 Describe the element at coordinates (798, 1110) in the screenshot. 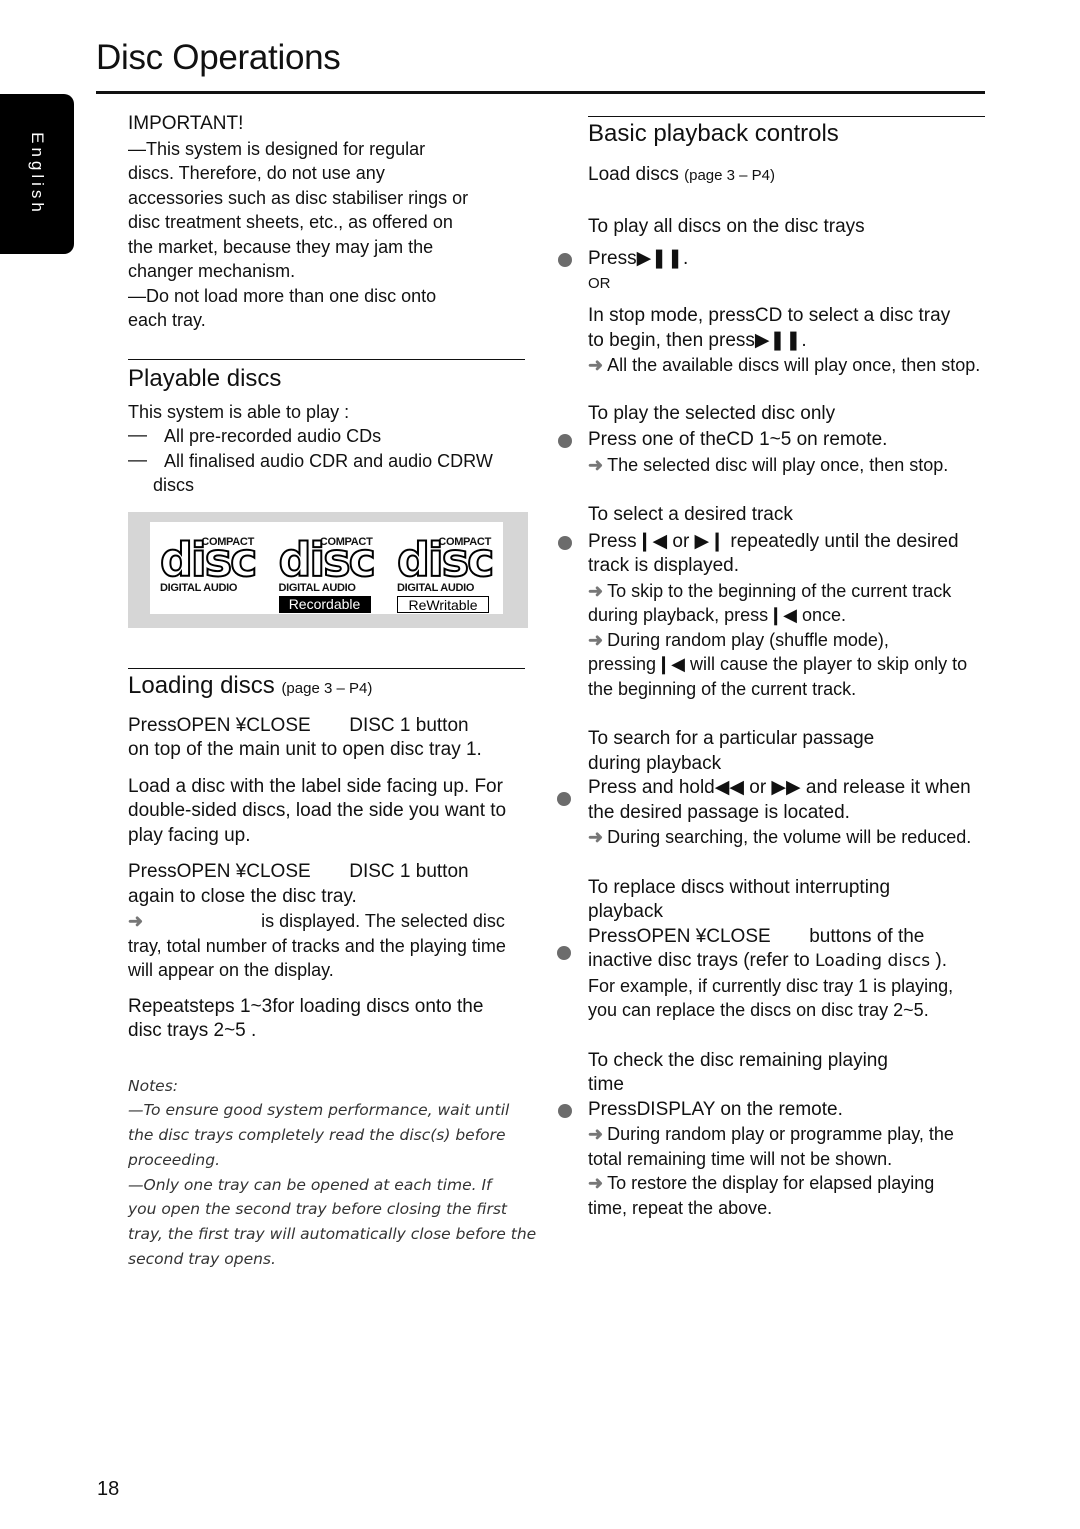

I see `step: PressDISPLAY on the remote.` at that location.